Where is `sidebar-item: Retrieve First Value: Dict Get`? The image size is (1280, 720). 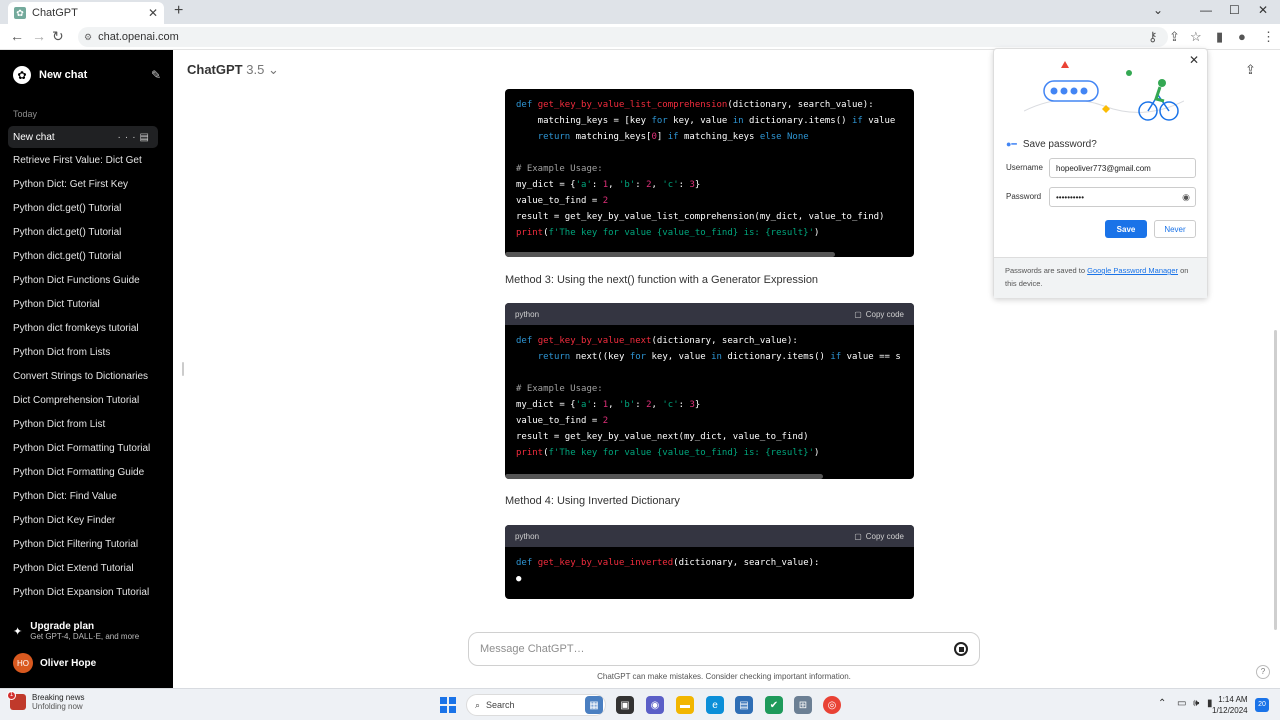 sidebar-item: Retrieve First Value: Dict Get is located at coordinates (88, 167).